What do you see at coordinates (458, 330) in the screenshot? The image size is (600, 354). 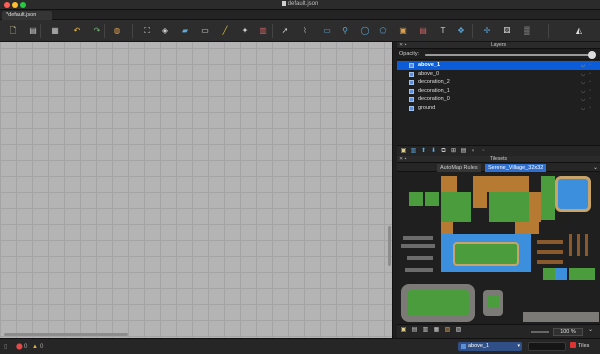 I see `remove-tileset-icon: ▨` at bounding box center [458, 330].